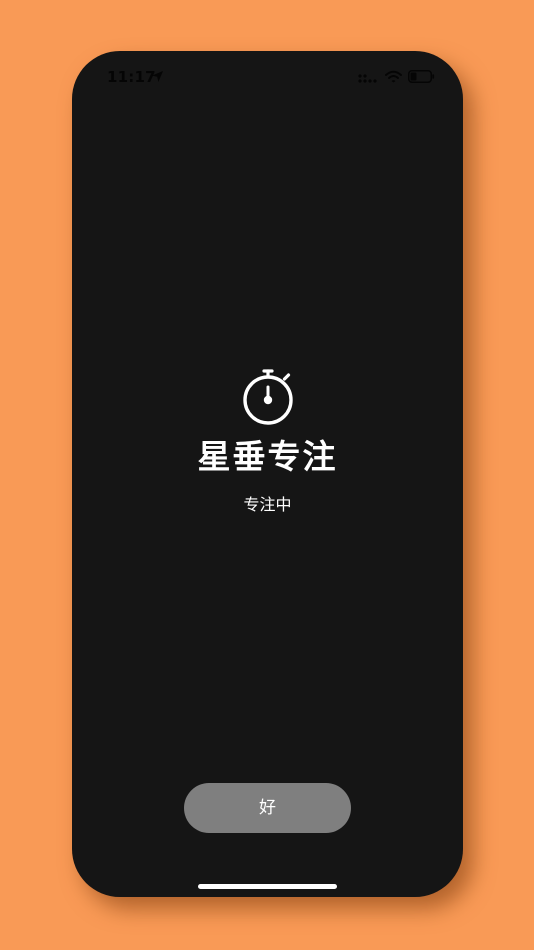  What do you see at coordinates (267, 886) in the screenshot?
I see `home-indicator` at bounding box center [267, 886].